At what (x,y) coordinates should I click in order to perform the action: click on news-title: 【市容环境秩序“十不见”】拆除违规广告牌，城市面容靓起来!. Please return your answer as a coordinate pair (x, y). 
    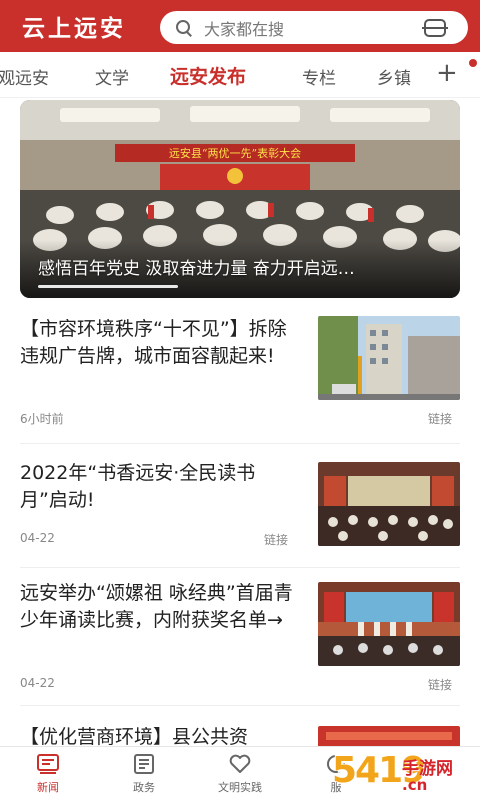
    Looking at the image, I should click on (153, 342).